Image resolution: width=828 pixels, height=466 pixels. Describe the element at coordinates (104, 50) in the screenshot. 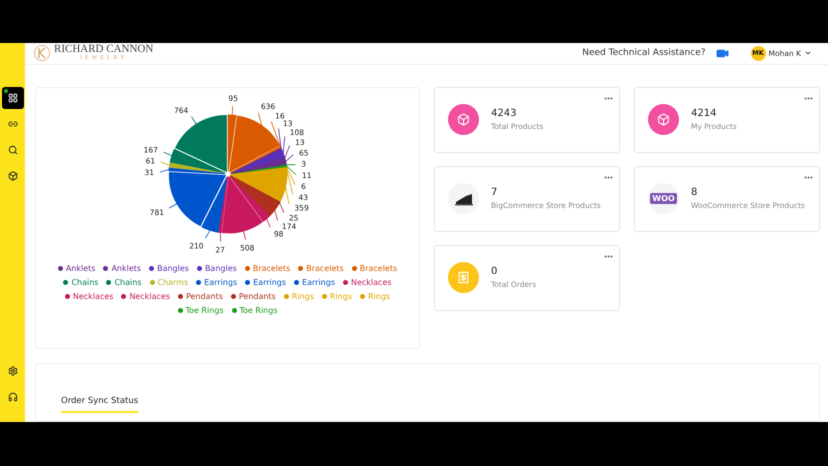

I see `brand-name: RICHARD CANNON` at that location.